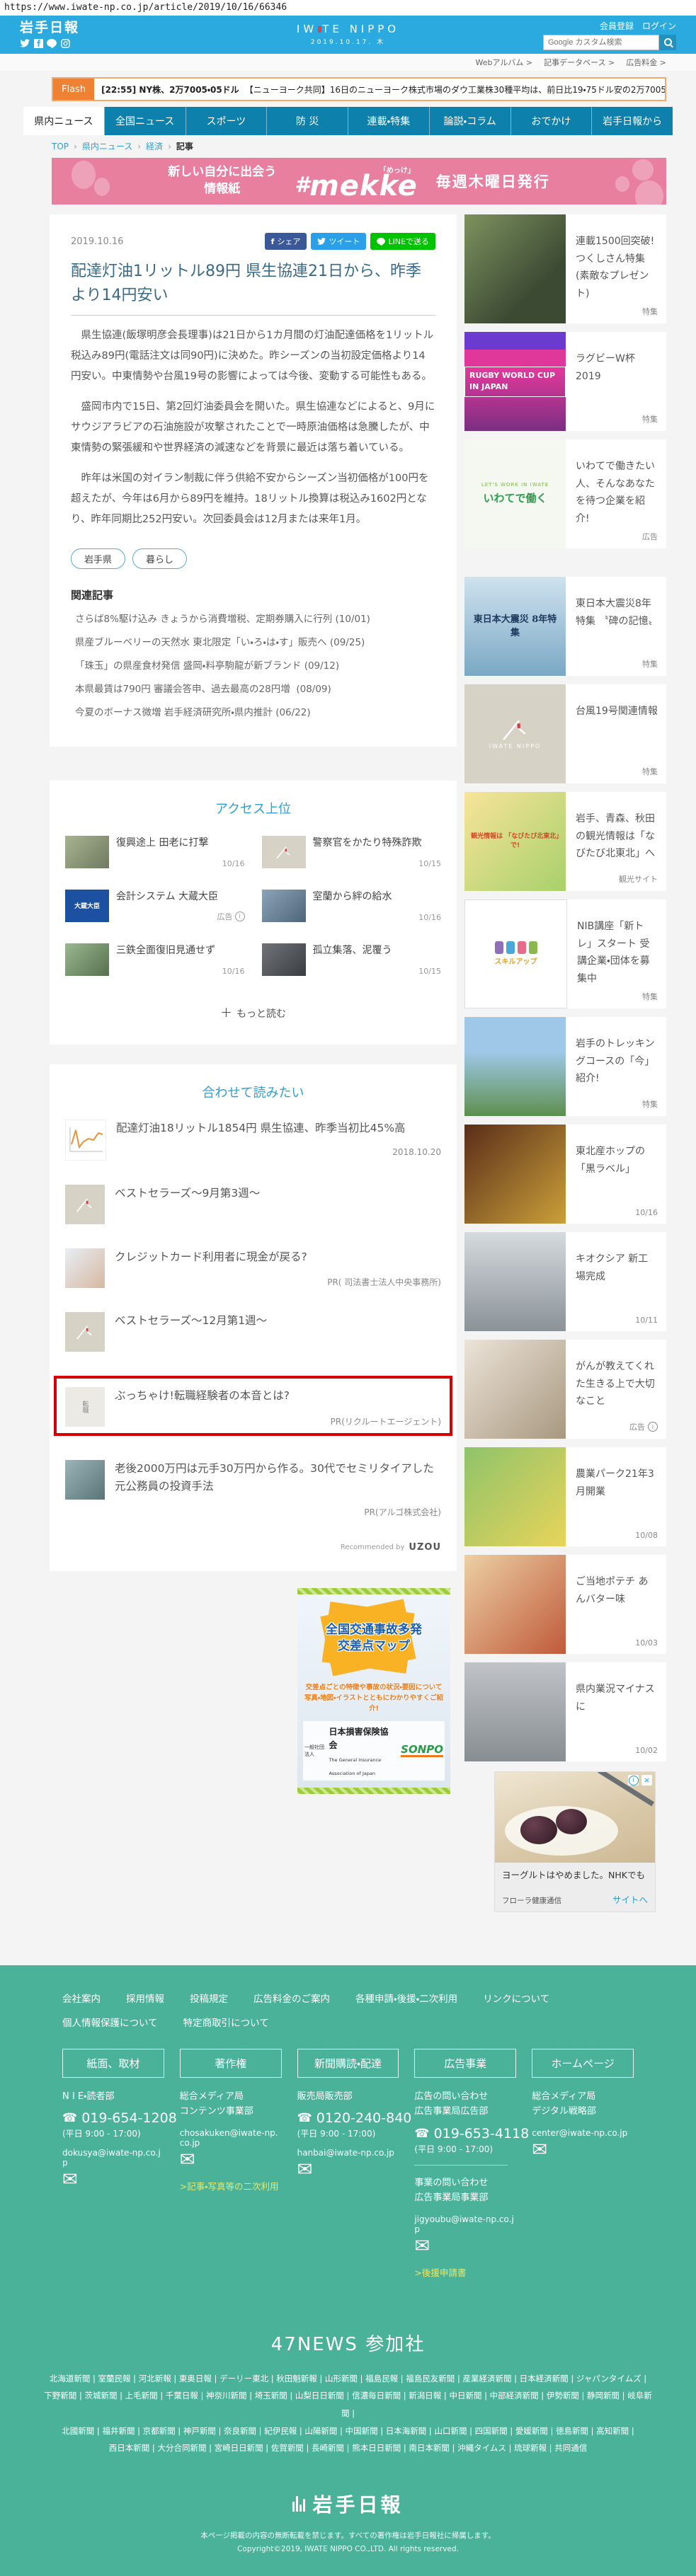  Describe the element at coordinates (25, 43) in the screenshot. I see `twitter-icon` at that location.